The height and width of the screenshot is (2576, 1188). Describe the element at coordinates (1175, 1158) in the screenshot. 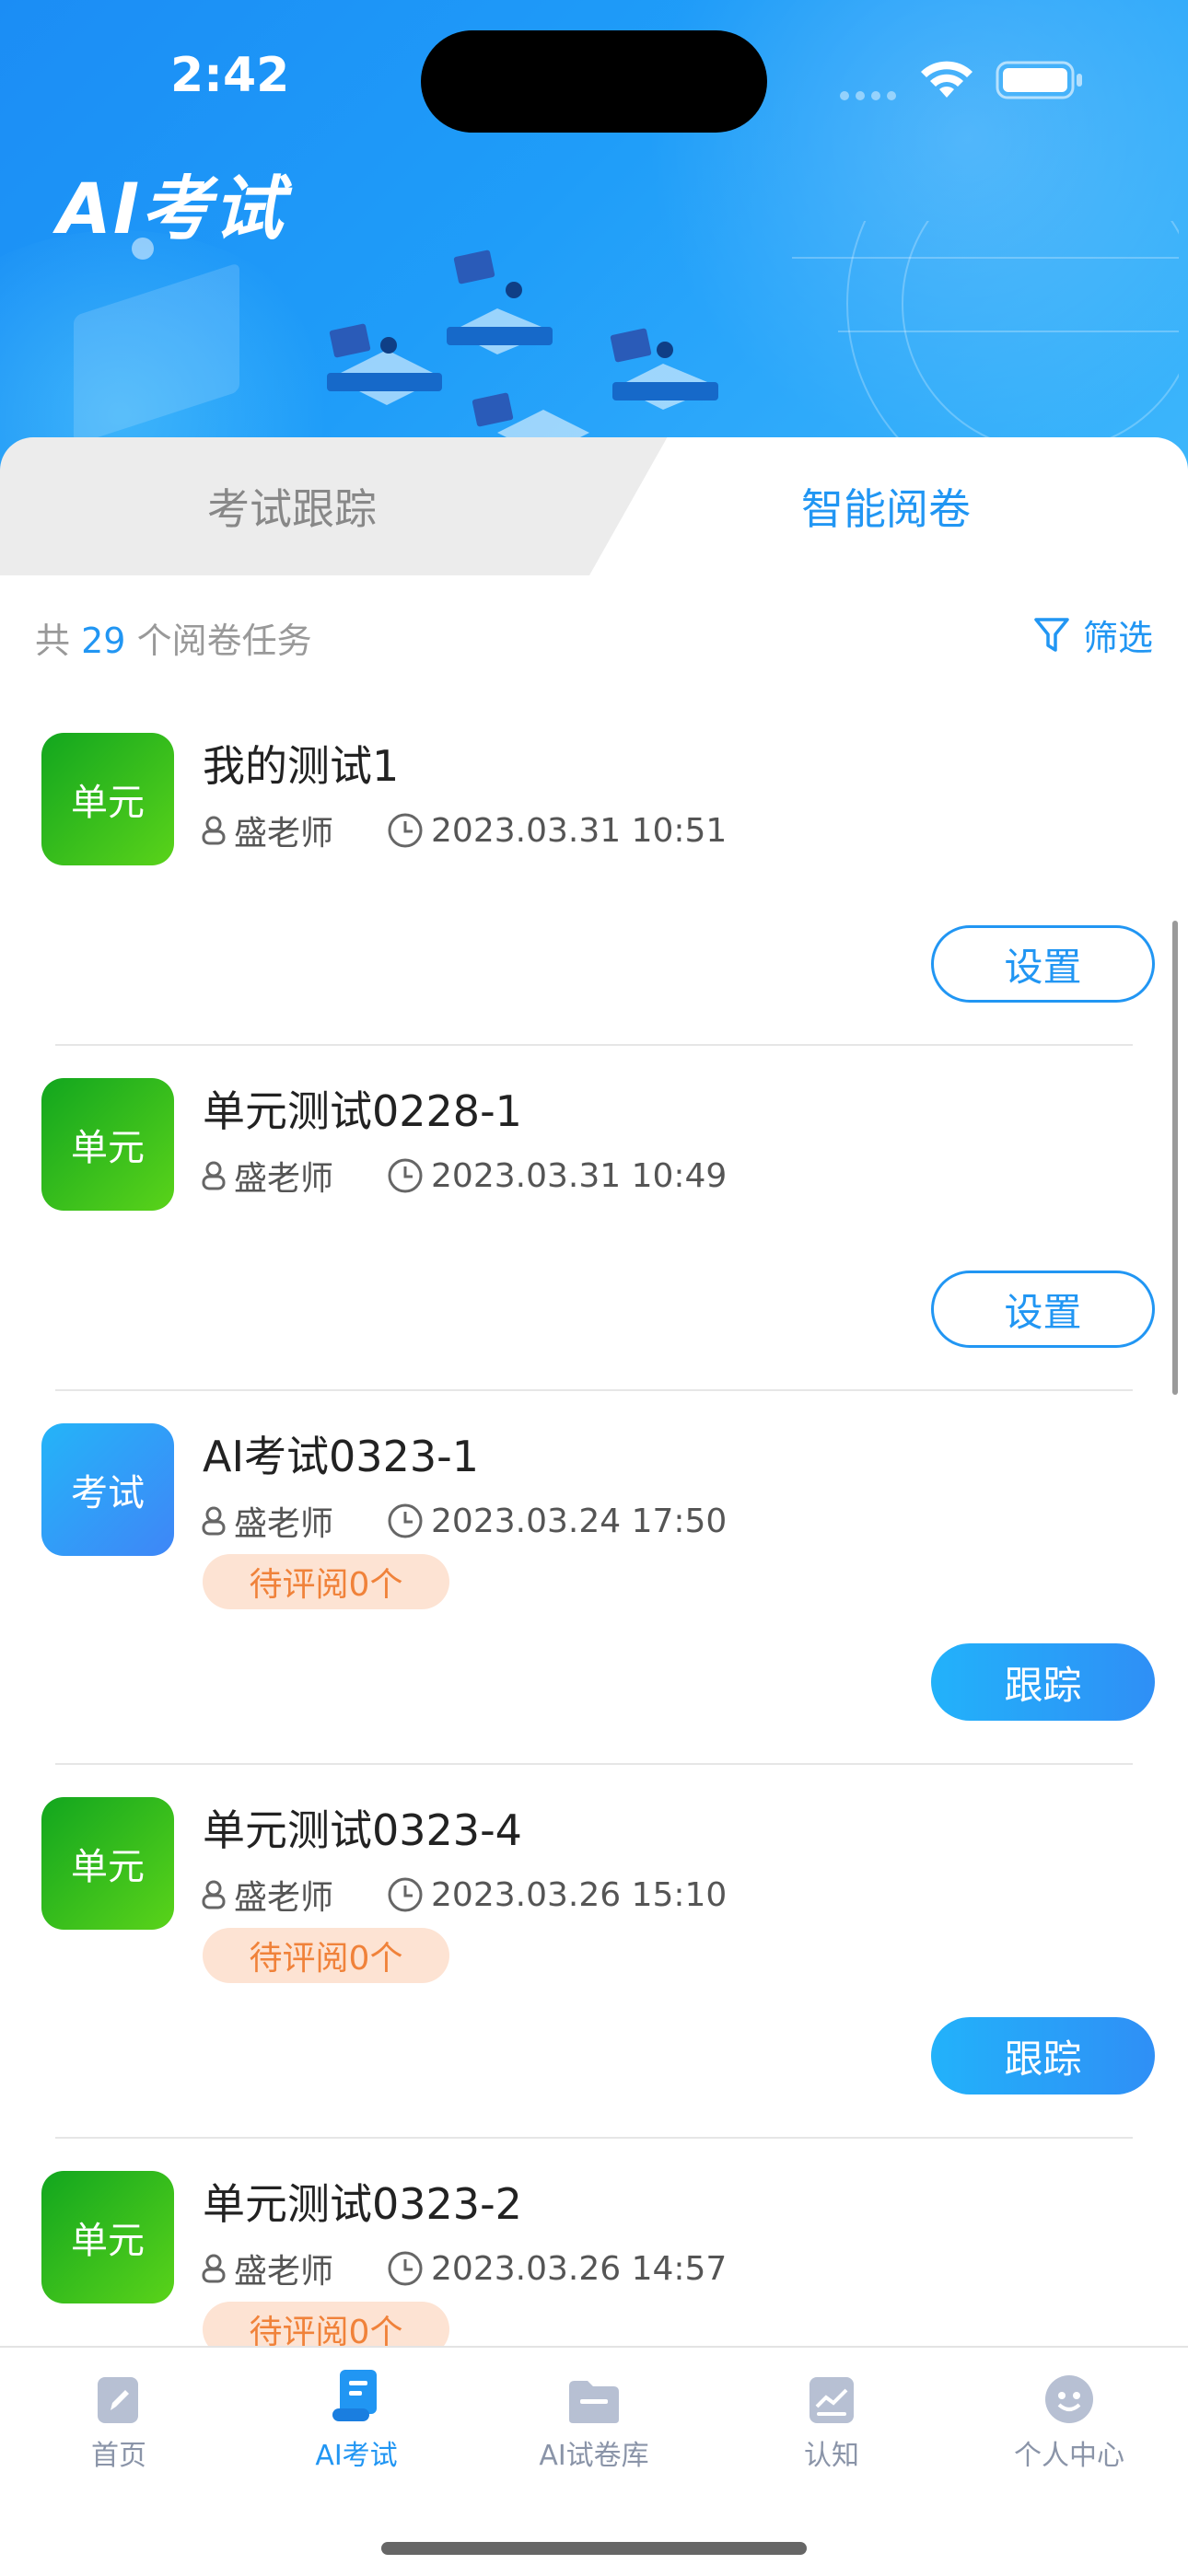

I see `scrollbar` at that location.